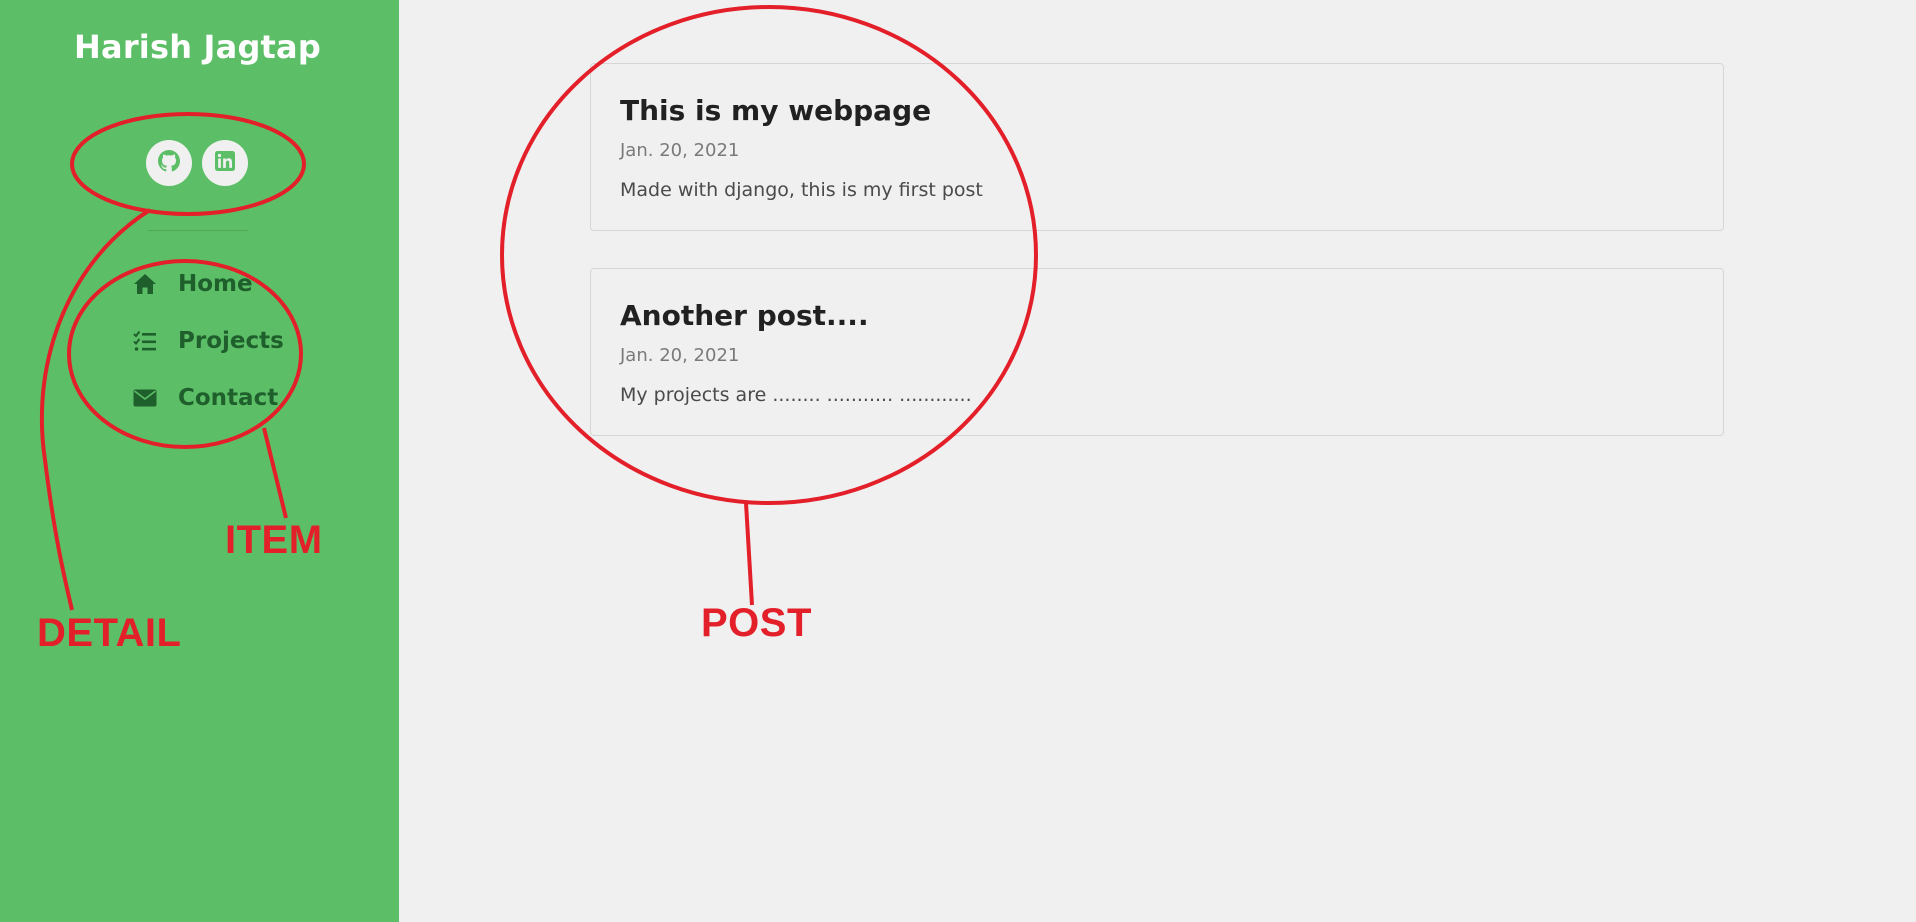 The image size is (1916, 922). What do you see at coordinates (145, 284) in the screenshot?
I see `home-icon` at bounding box center [145, 284].